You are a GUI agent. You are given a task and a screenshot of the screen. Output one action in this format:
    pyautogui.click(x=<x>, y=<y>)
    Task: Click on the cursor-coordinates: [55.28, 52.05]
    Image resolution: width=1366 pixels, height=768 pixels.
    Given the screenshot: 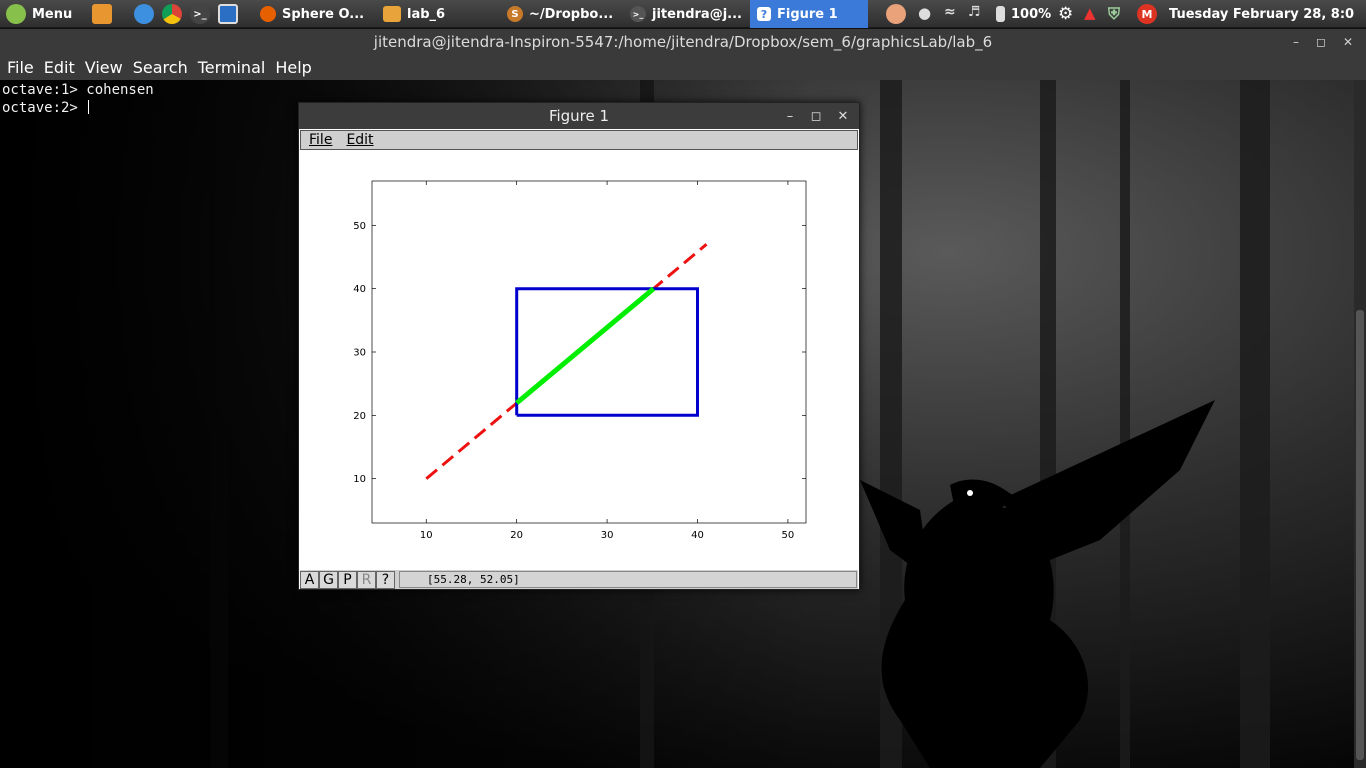 What is the action you would take?
    pyautogui.click(x=473, y=579)
    